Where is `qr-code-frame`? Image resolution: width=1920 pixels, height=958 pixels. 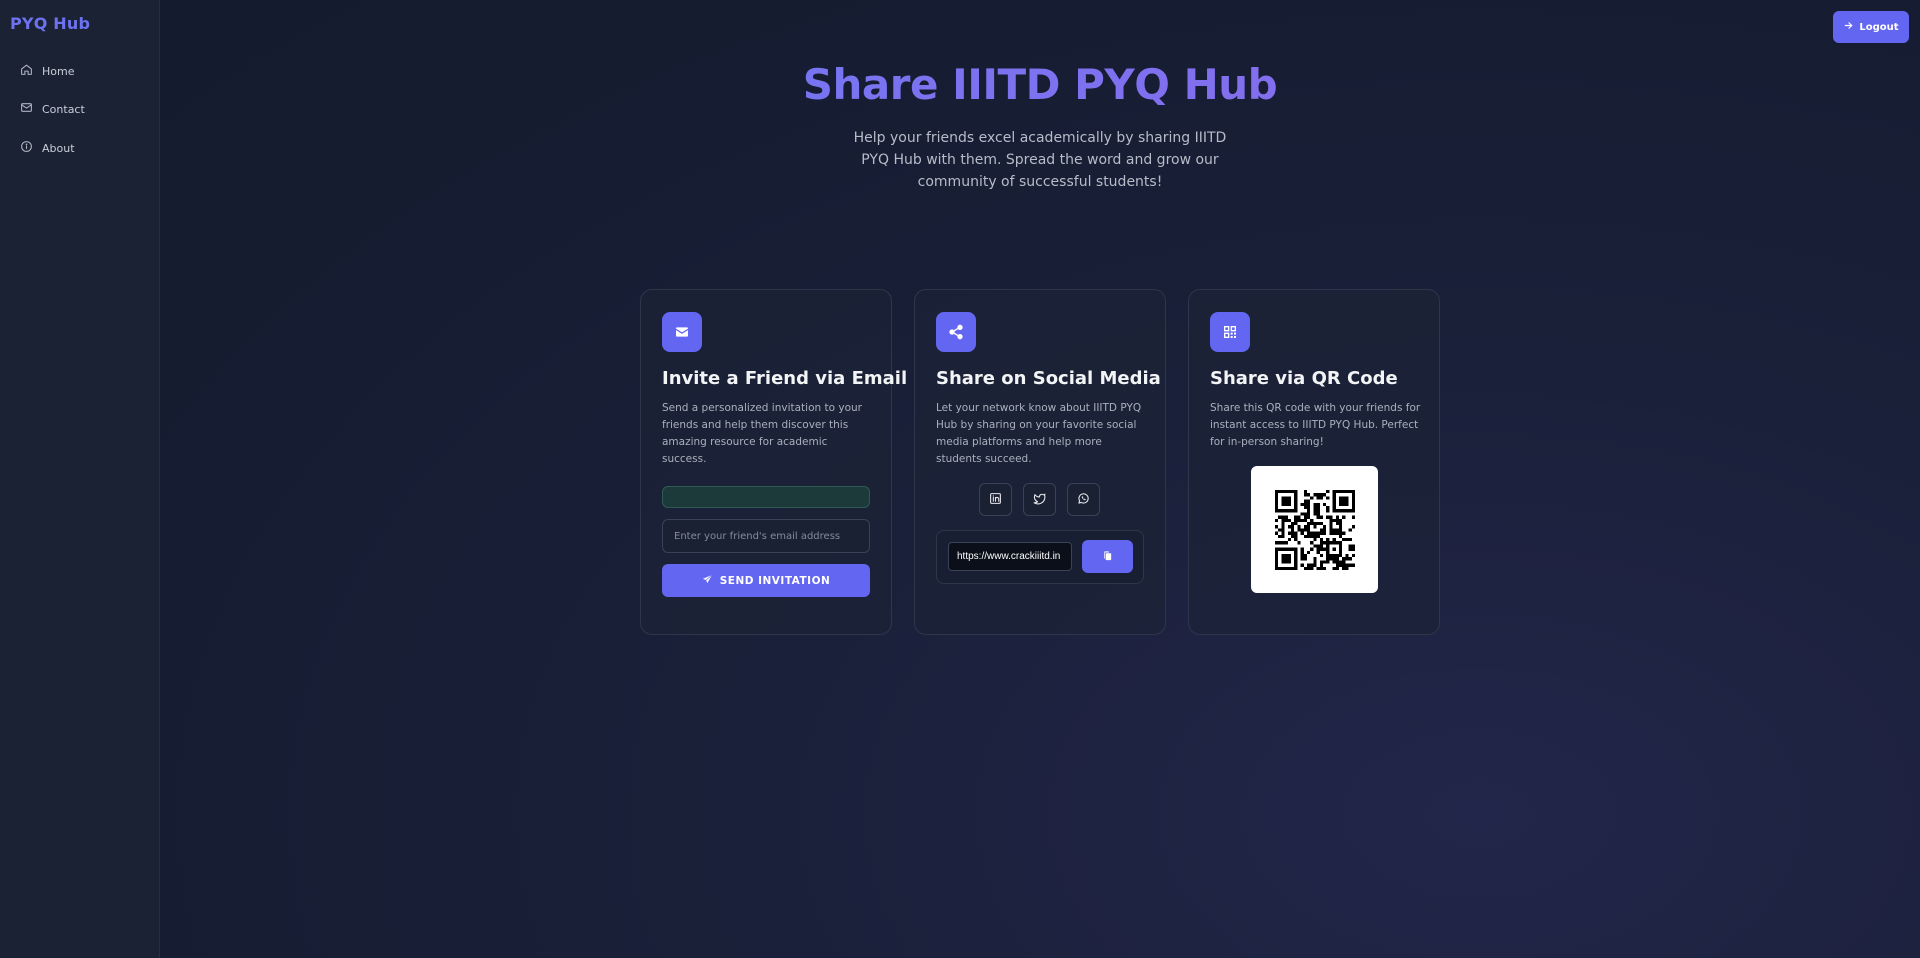
qr-code-frame is located at coordinates (1314, 529).